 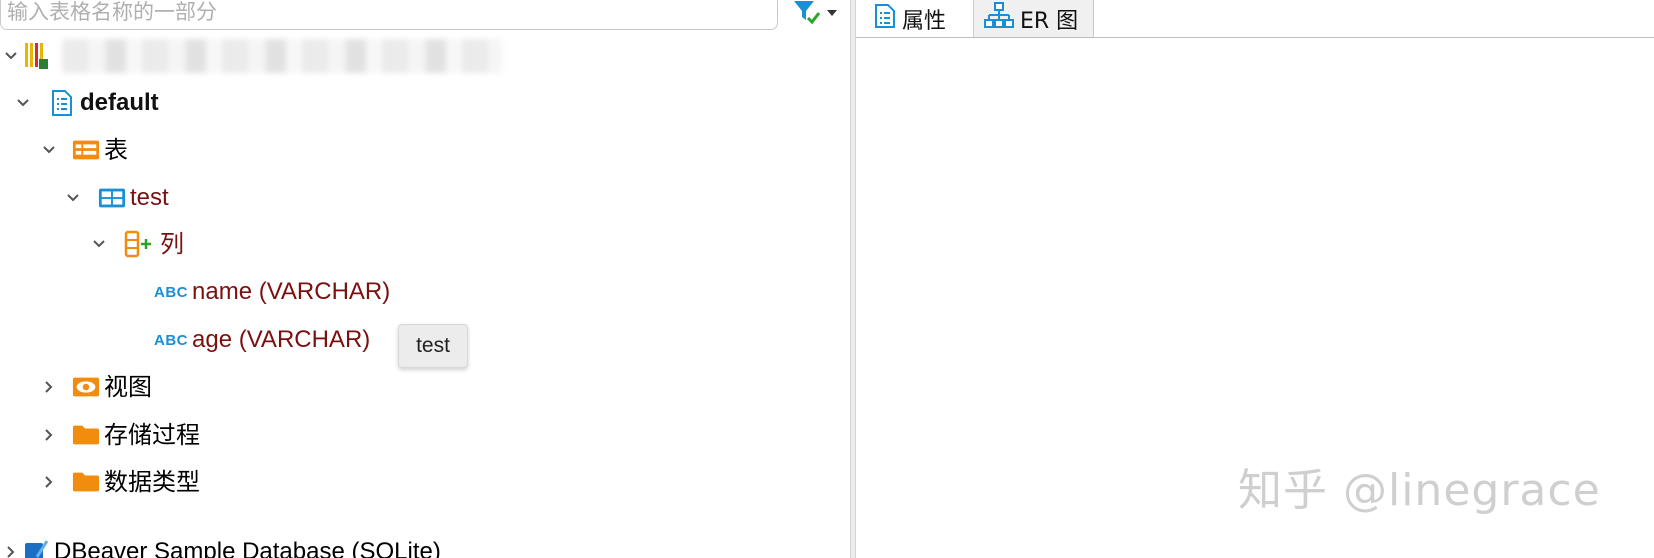 What do you see at coordinates (86, 150) in the screenshot?
I see `tables-folder-icon` at bounding box center [86, 150].